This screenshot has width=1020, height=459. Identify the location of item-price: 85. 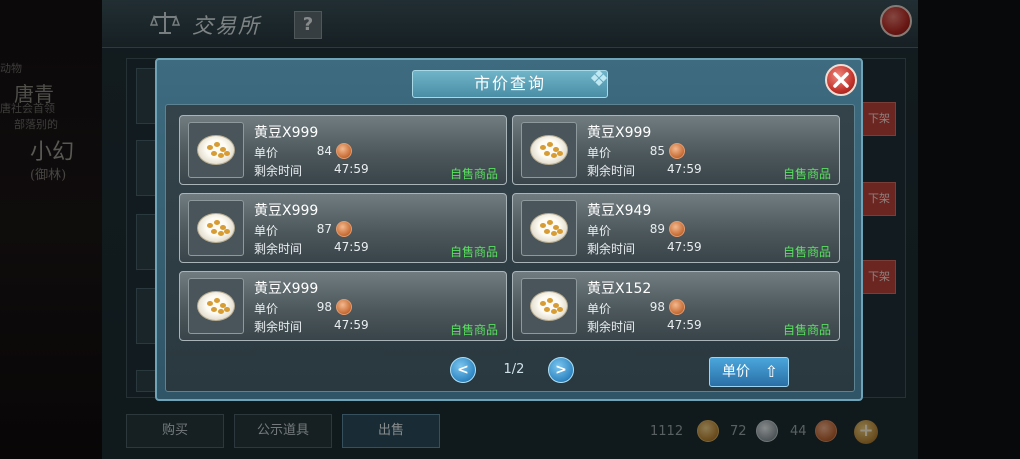
(657, 151).